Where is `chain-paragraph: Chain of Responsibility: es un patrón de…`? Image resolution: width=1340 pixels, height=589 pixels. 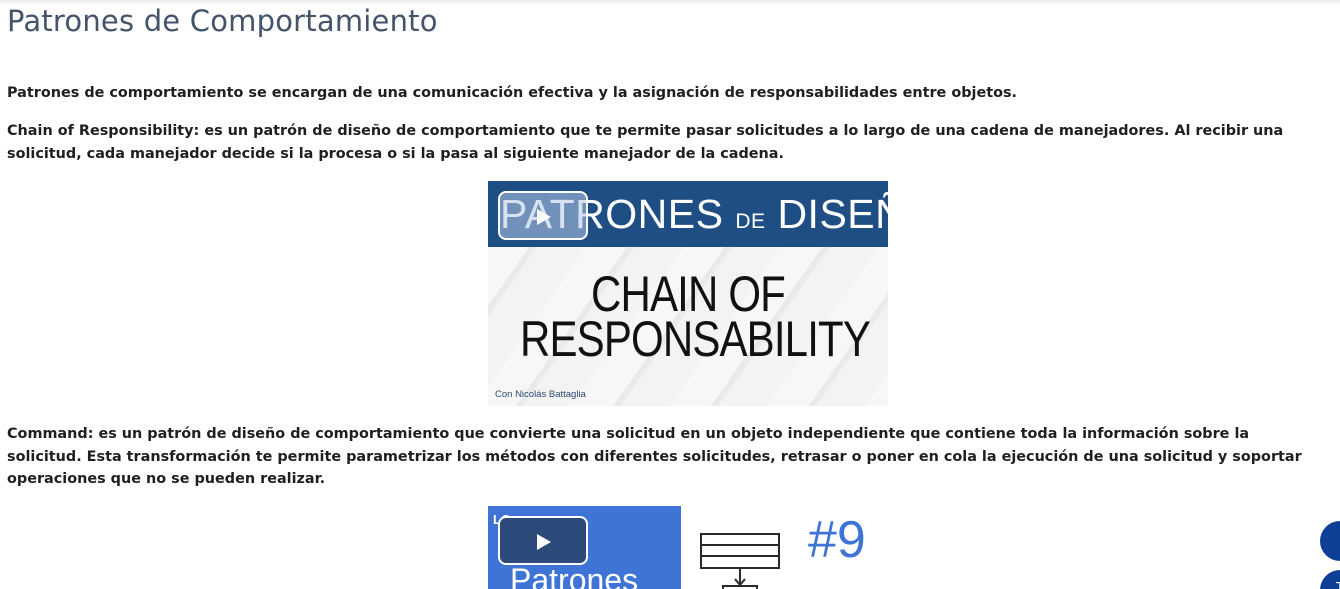
chain-paragraph: Chain of Responsibility: es un patrón de… is located at coordinates (645, 142).